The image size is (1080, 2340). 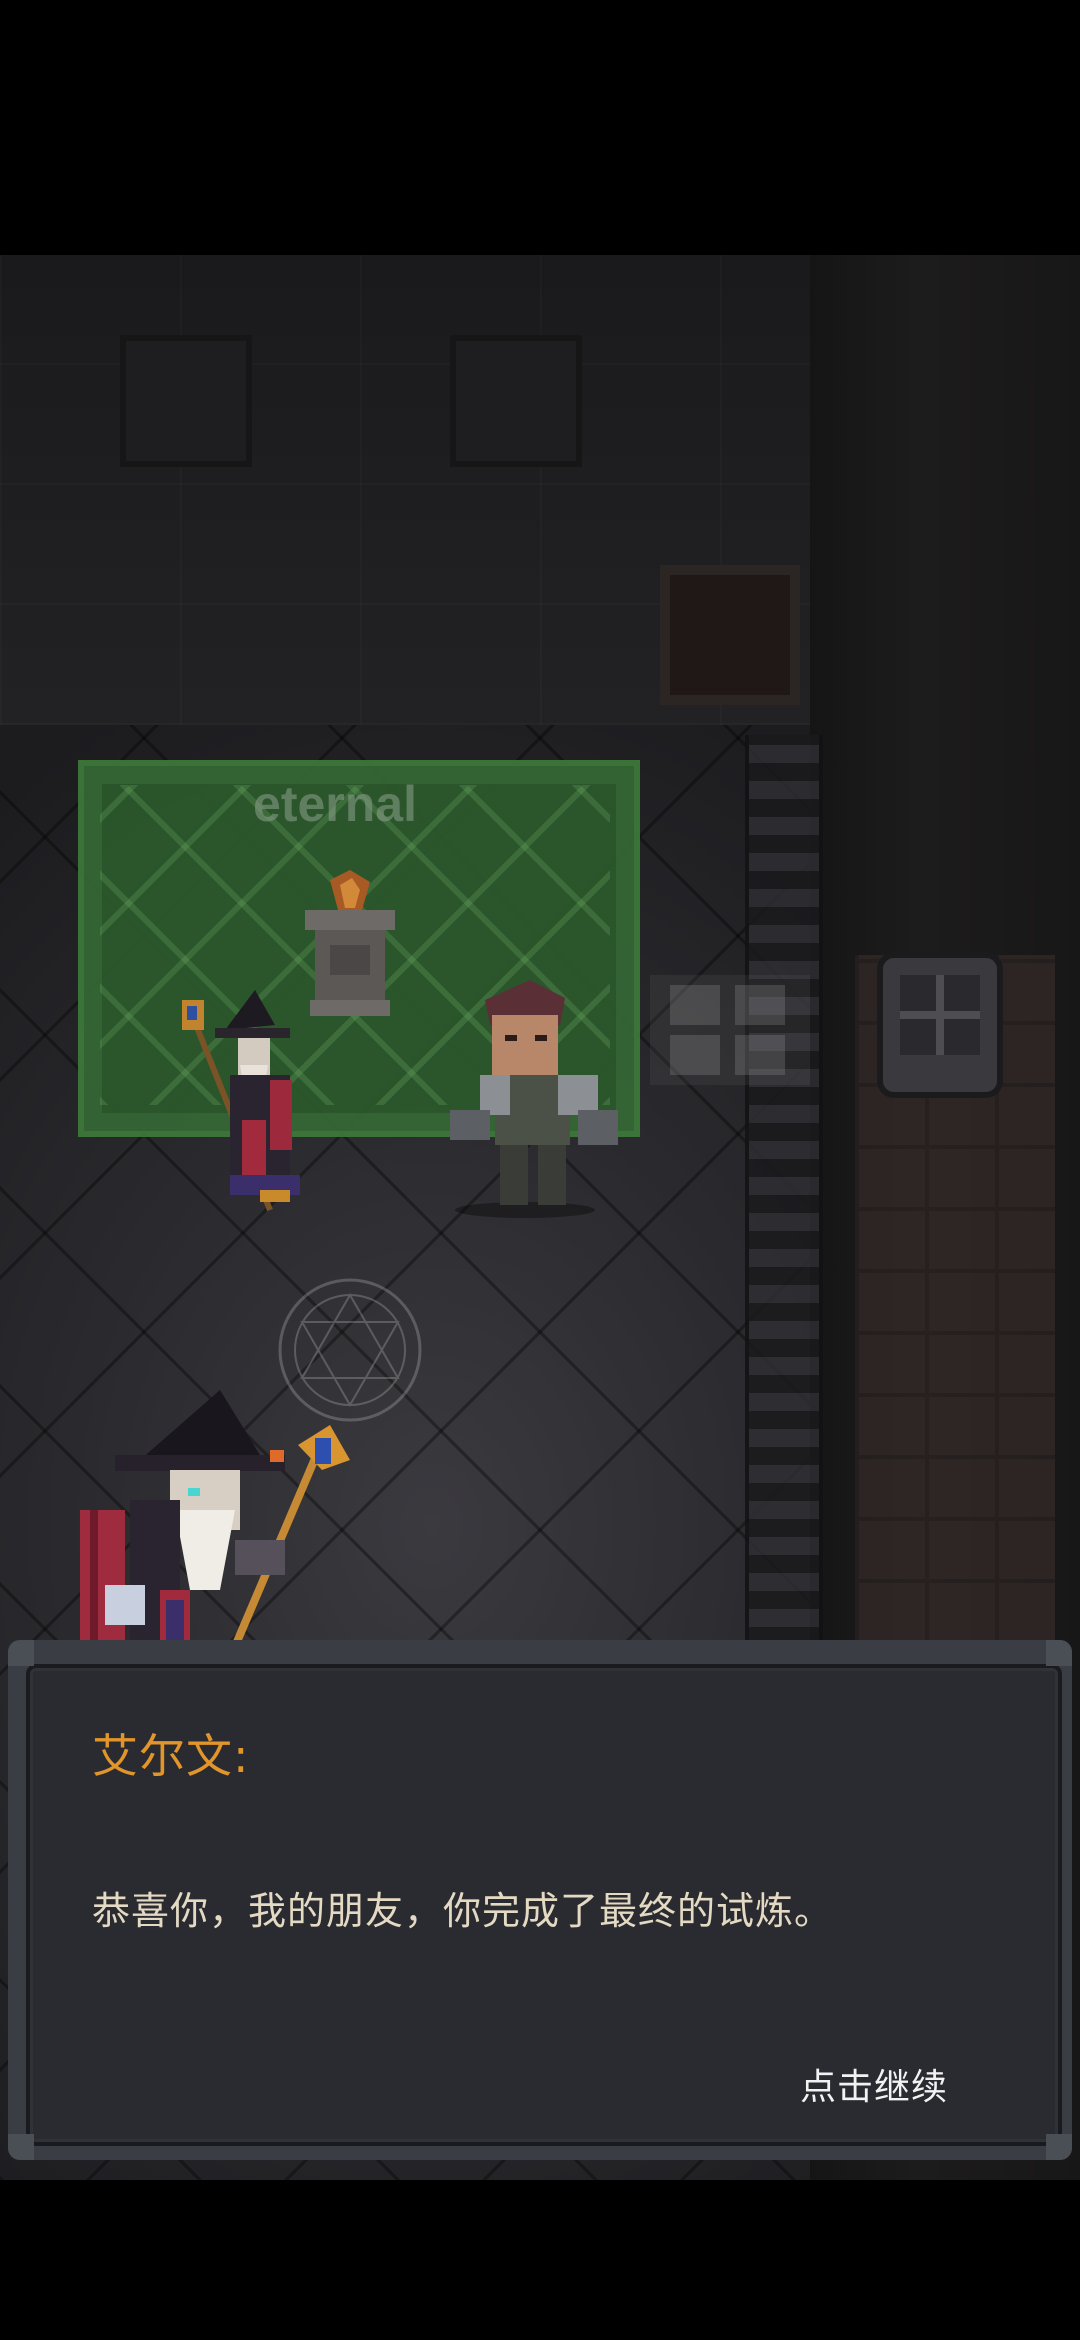 I want to click on wizard-portrait, so click(x=215, y=1530).